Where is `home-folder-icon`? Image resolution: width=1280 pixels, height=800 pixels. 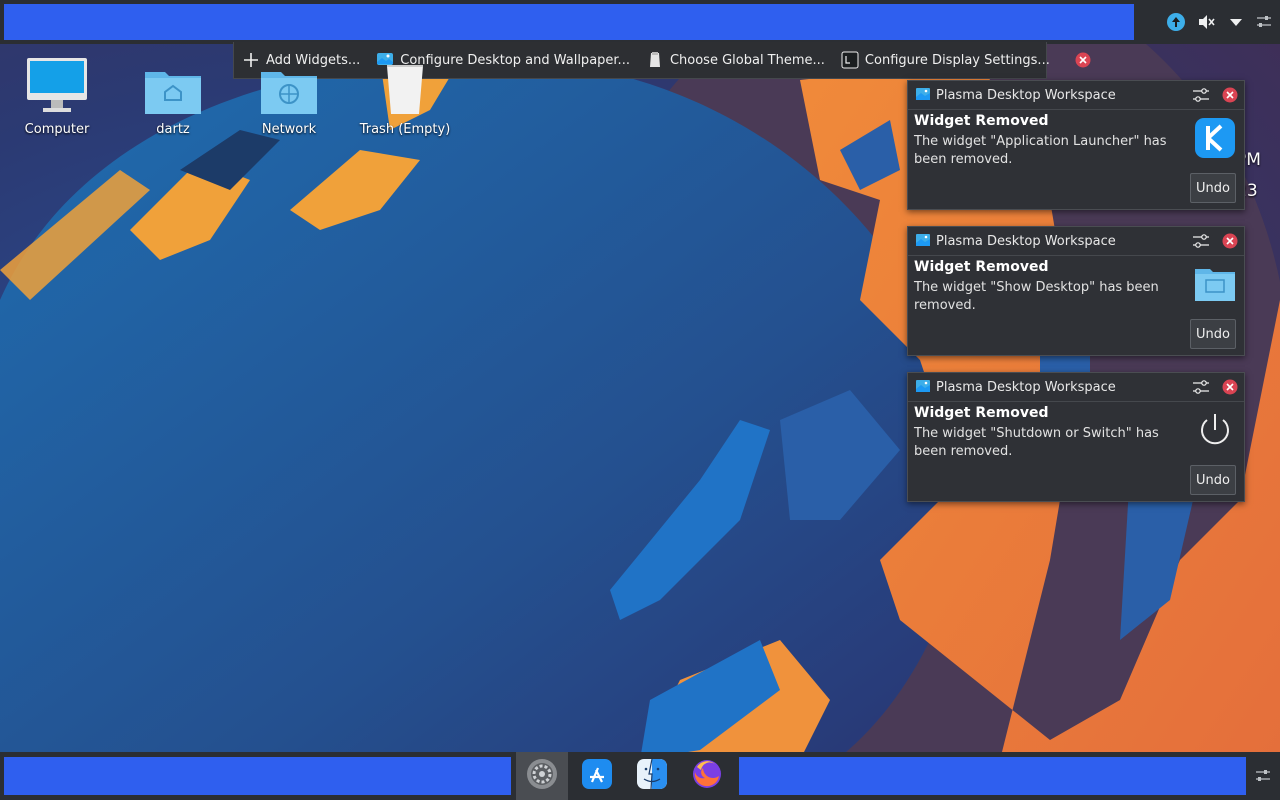 home-folder-icon is located at coordinates (173, 84).